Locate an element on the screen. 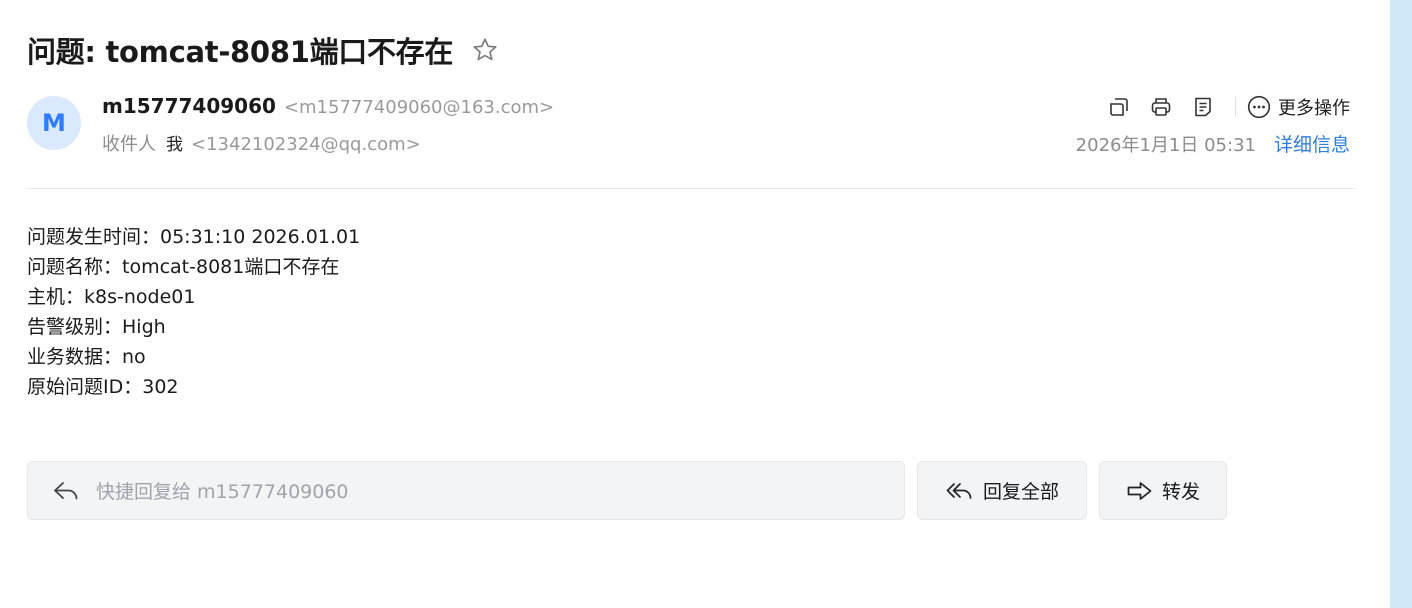 The height and width of the screenshot is (608, 1412). body-line: 主机：k8s-node01 is located at coordinates (111, 297).